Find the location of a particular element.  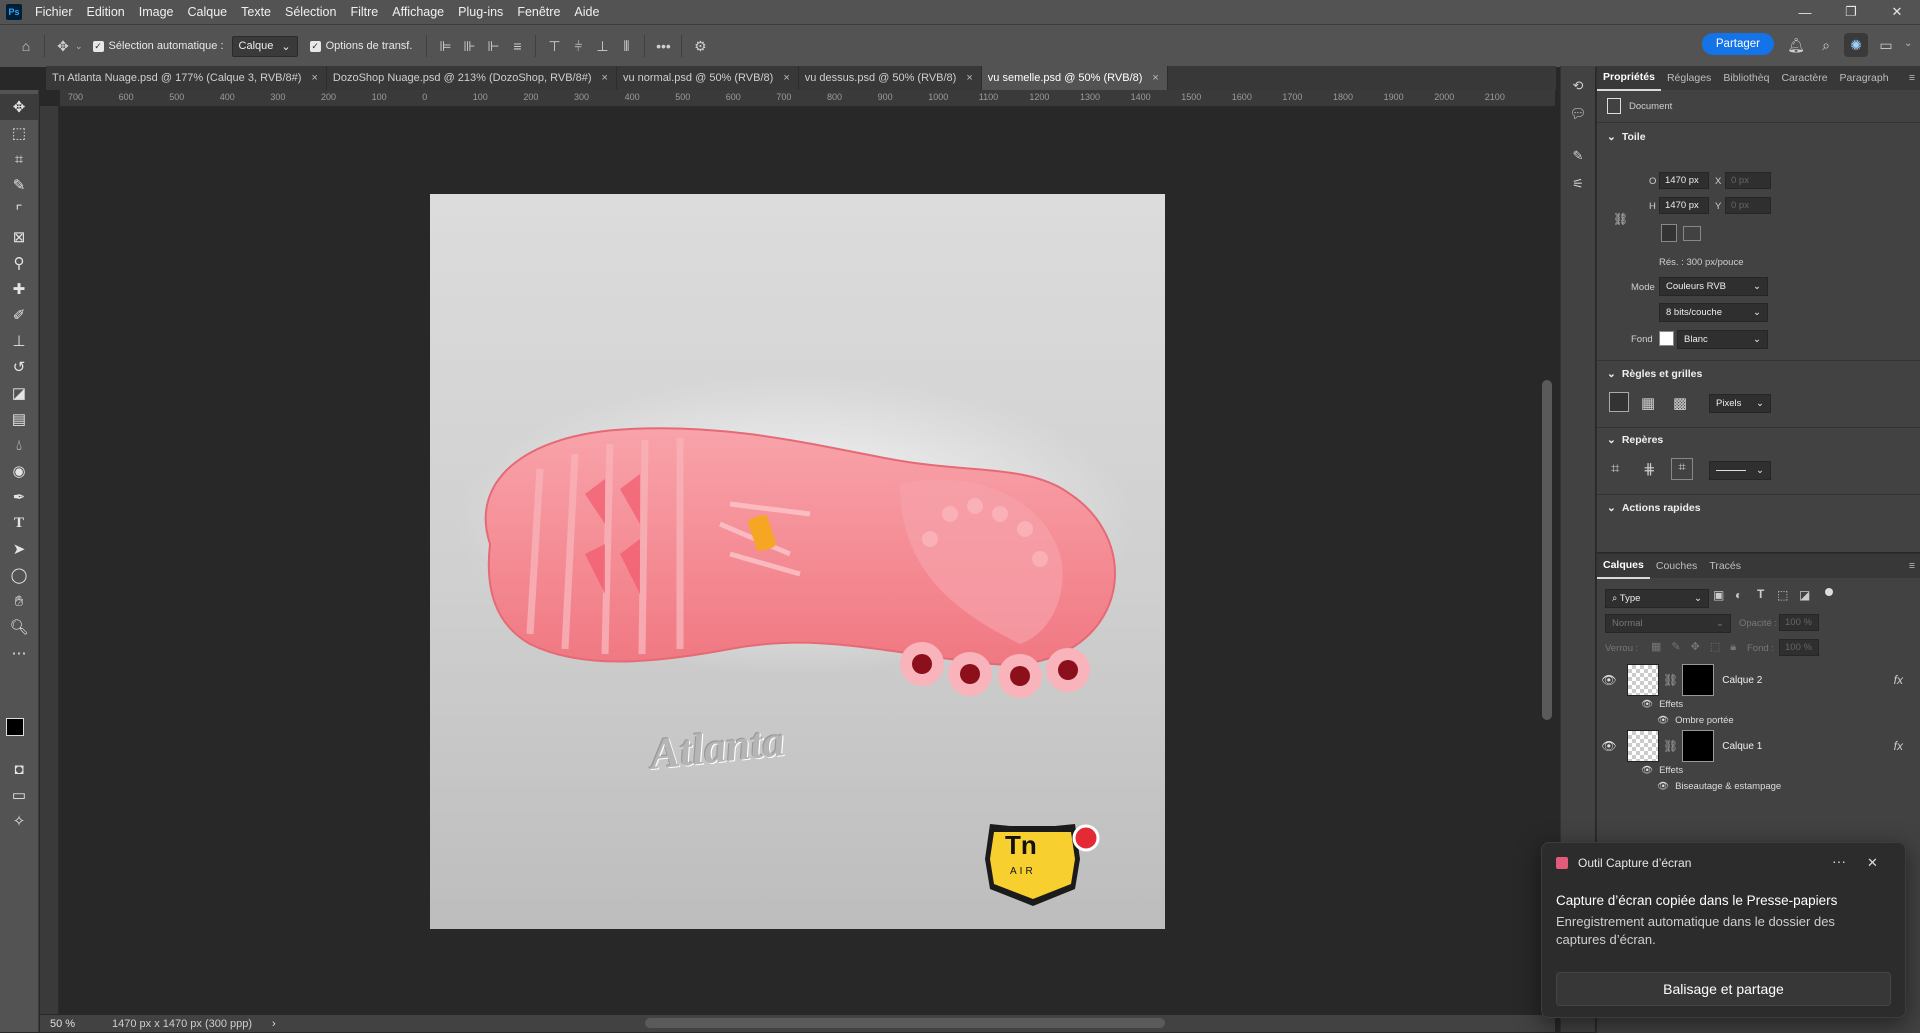

grid-icon: ▦ is located at coordinates (1648, 403).